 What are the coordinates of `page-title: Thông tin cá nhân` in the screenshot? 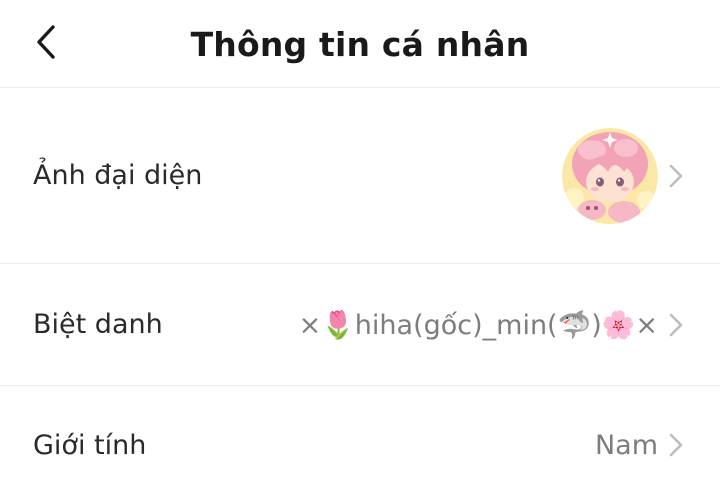 It's located at (360, 44).